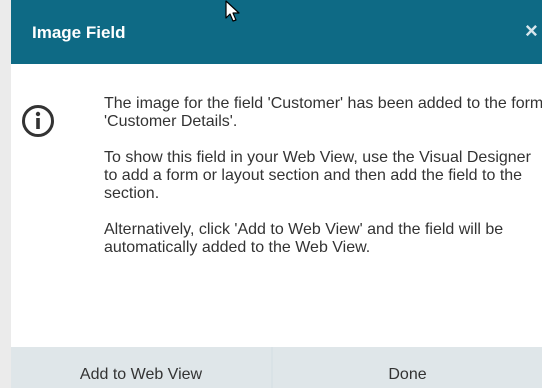 The height and width of the screenshot is (388, 542). Describe the element at coordinates (531, 31) in the screenshot. I see `close-icon: ×` at that location.